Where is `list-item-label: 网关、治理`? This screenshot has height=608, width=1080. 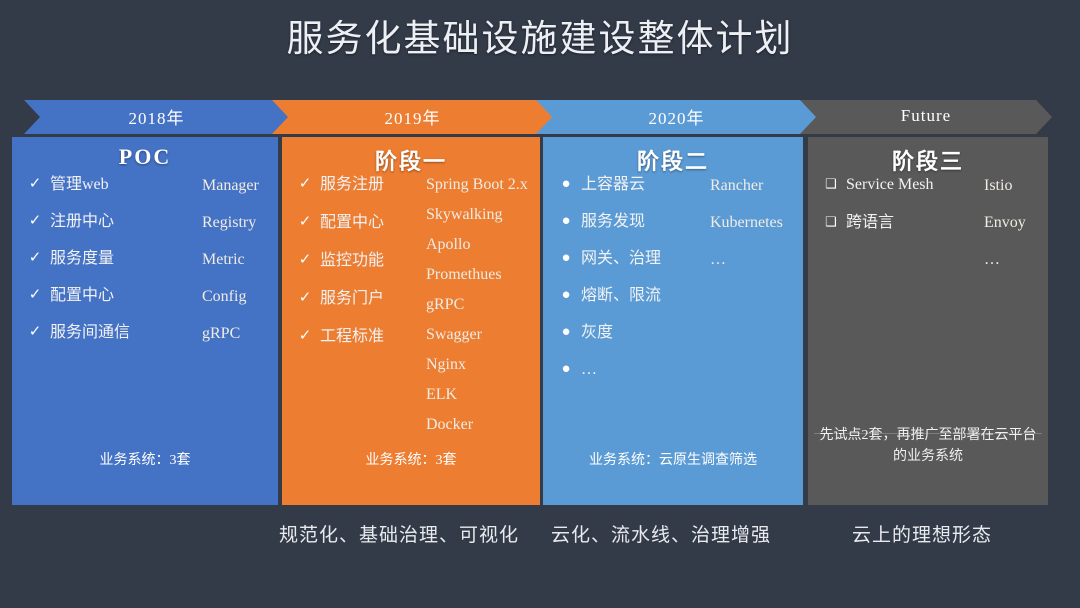 list-item-label: 网关、治理 is located at coordinates (621, 258).